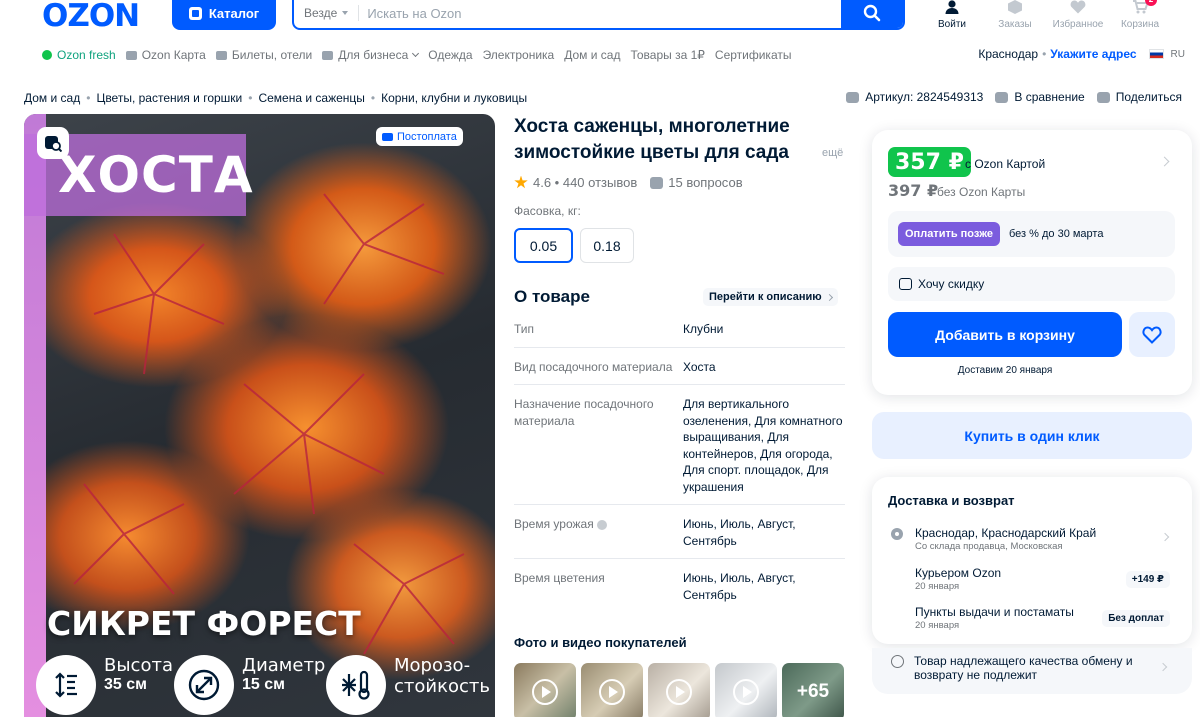 The image size is (1200, 717). What do you see at coordinates (584, 412) in the screenshot?
I see `spec-key: Назначение посадочного материала` at bounding box center [584, 412].